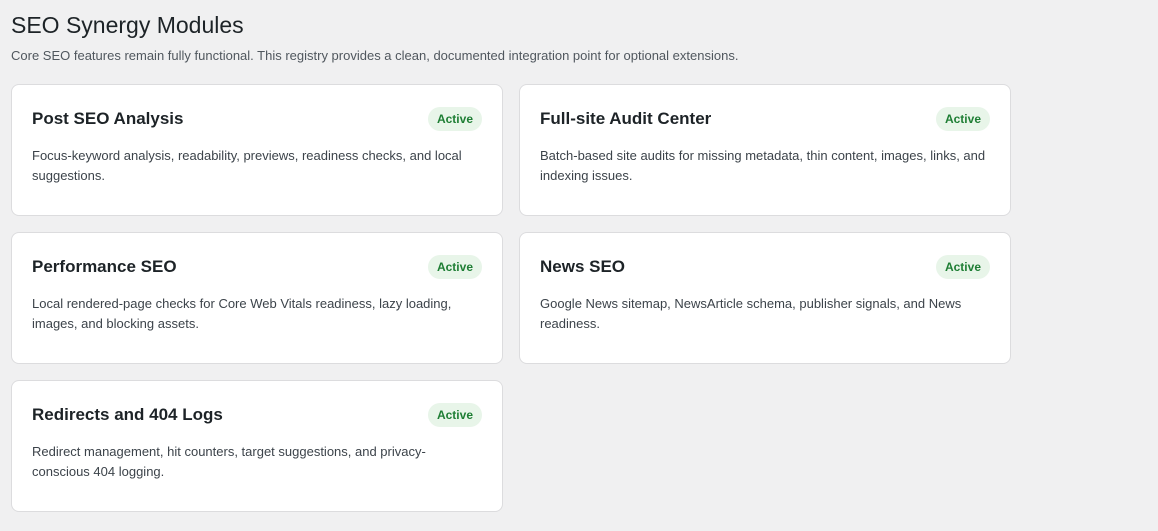 The height and width of the screenshot is (531, 1158). Describe the element at coordinates (104, 266) in the screenshot. I see `module-title: Performance SEO` at that location.